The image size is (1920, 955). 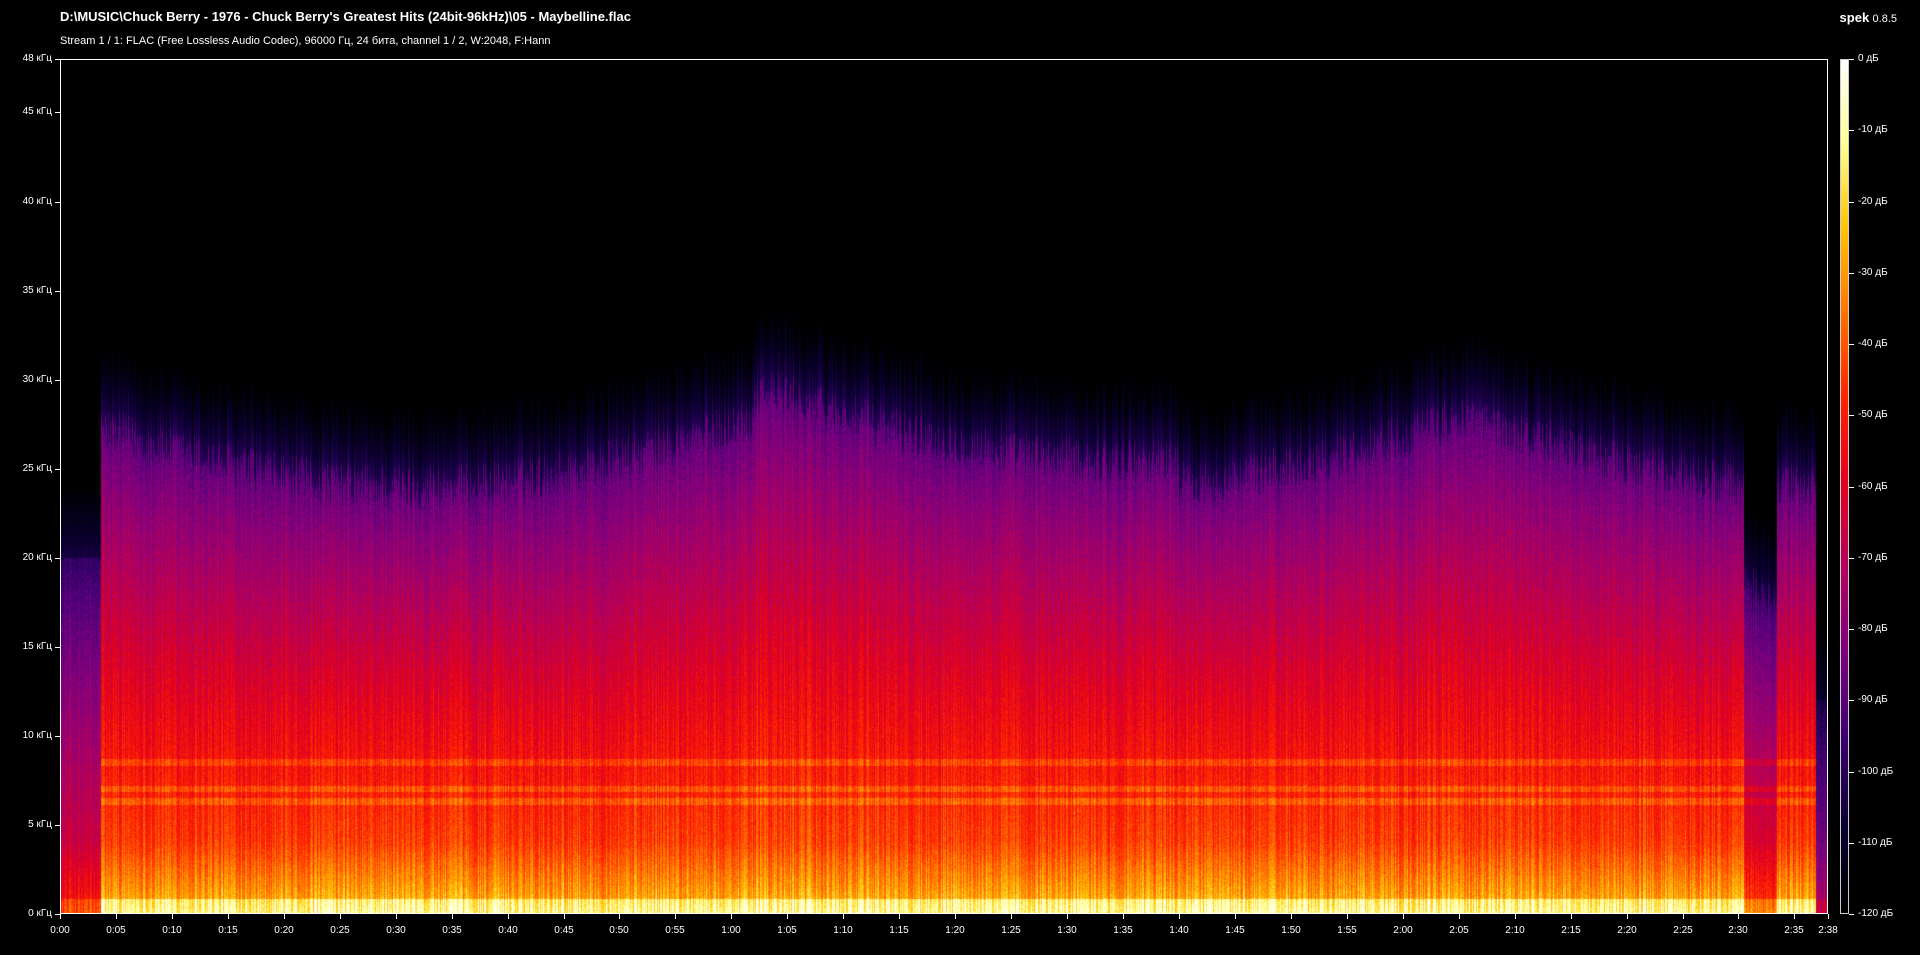 I want to click on db-tick-label: -40 дБ, so click(x=1873, y=343).